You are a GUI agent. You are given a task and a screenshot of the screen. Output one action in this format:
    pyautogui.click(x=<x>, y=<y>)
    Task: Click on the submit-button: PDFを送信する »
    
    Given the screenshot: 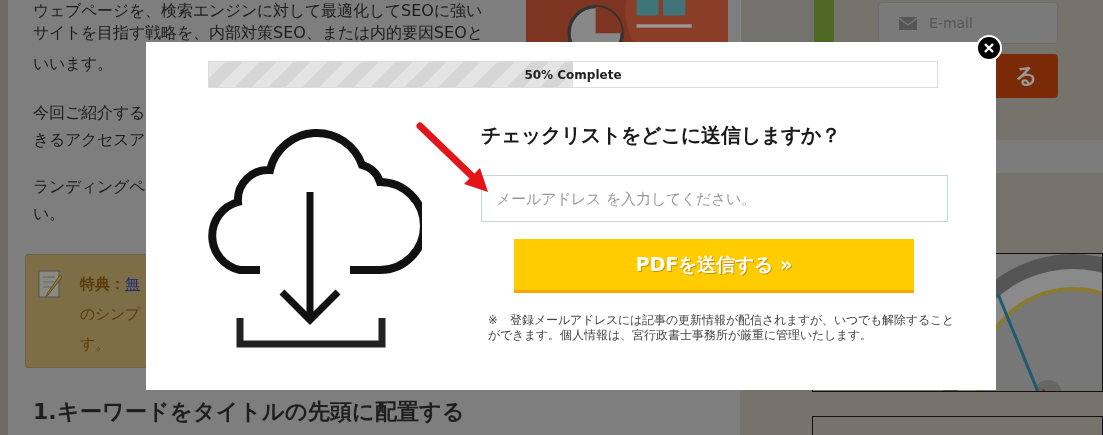 What is the action you would take?
    pyautogui.click(x=714, y=266)
    